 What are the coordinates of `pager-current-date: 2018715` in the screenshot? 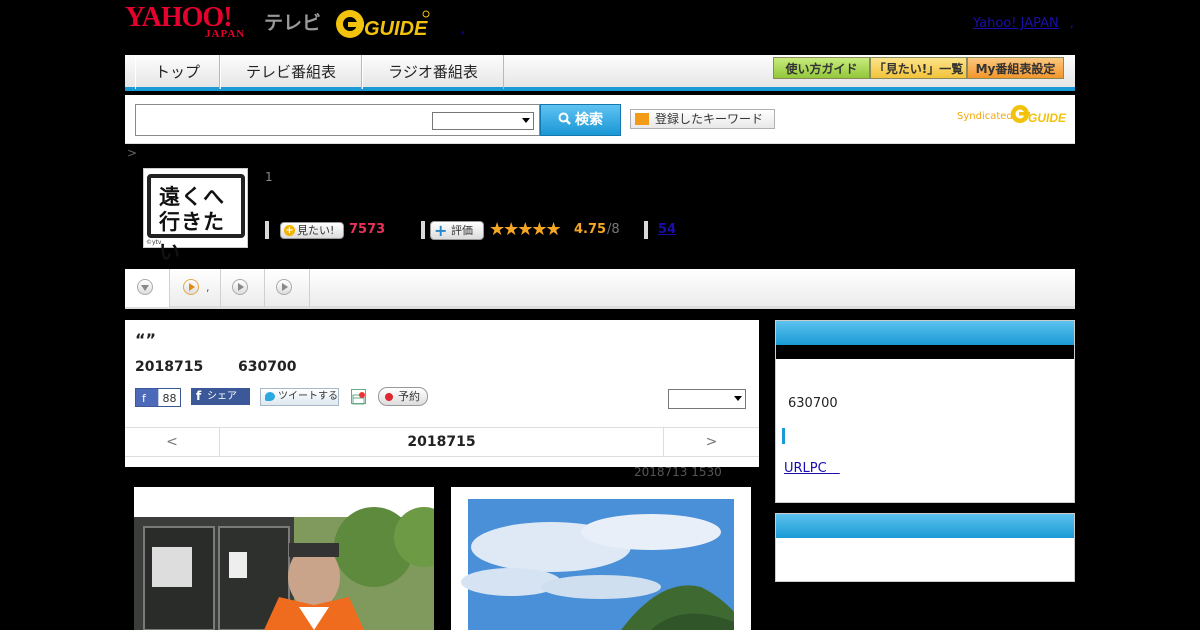 It's located at (441, 442).